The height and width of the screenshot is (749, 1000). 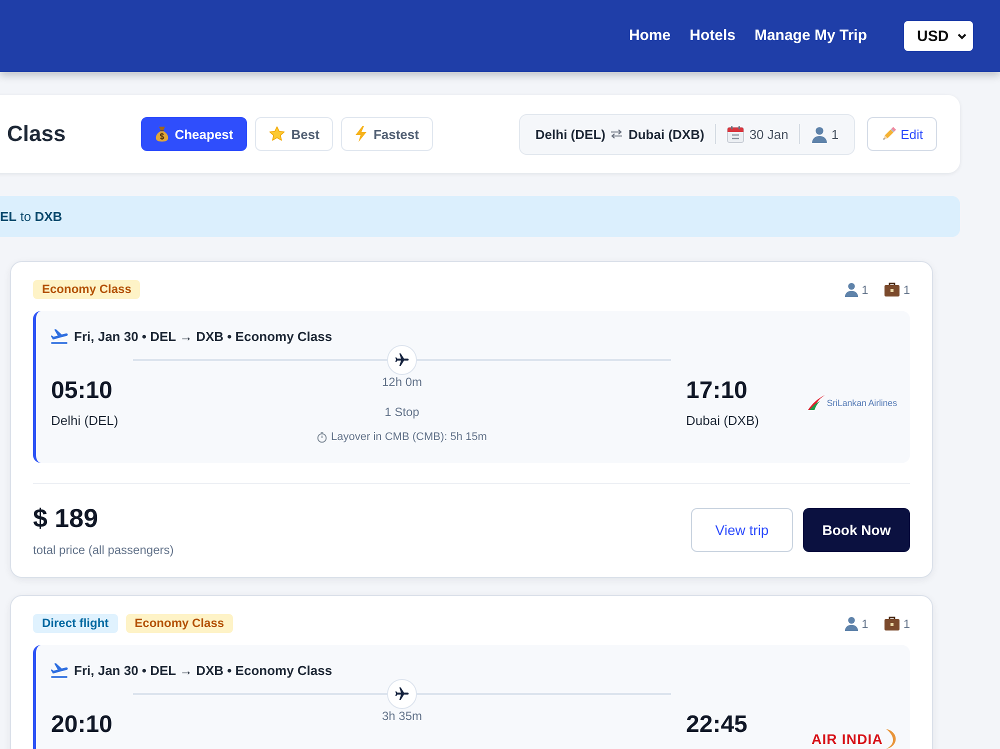 What do you see at coordinates (888, 134) in the screenshot?
I see `pencil-icon` at bounding box center [888, 134].